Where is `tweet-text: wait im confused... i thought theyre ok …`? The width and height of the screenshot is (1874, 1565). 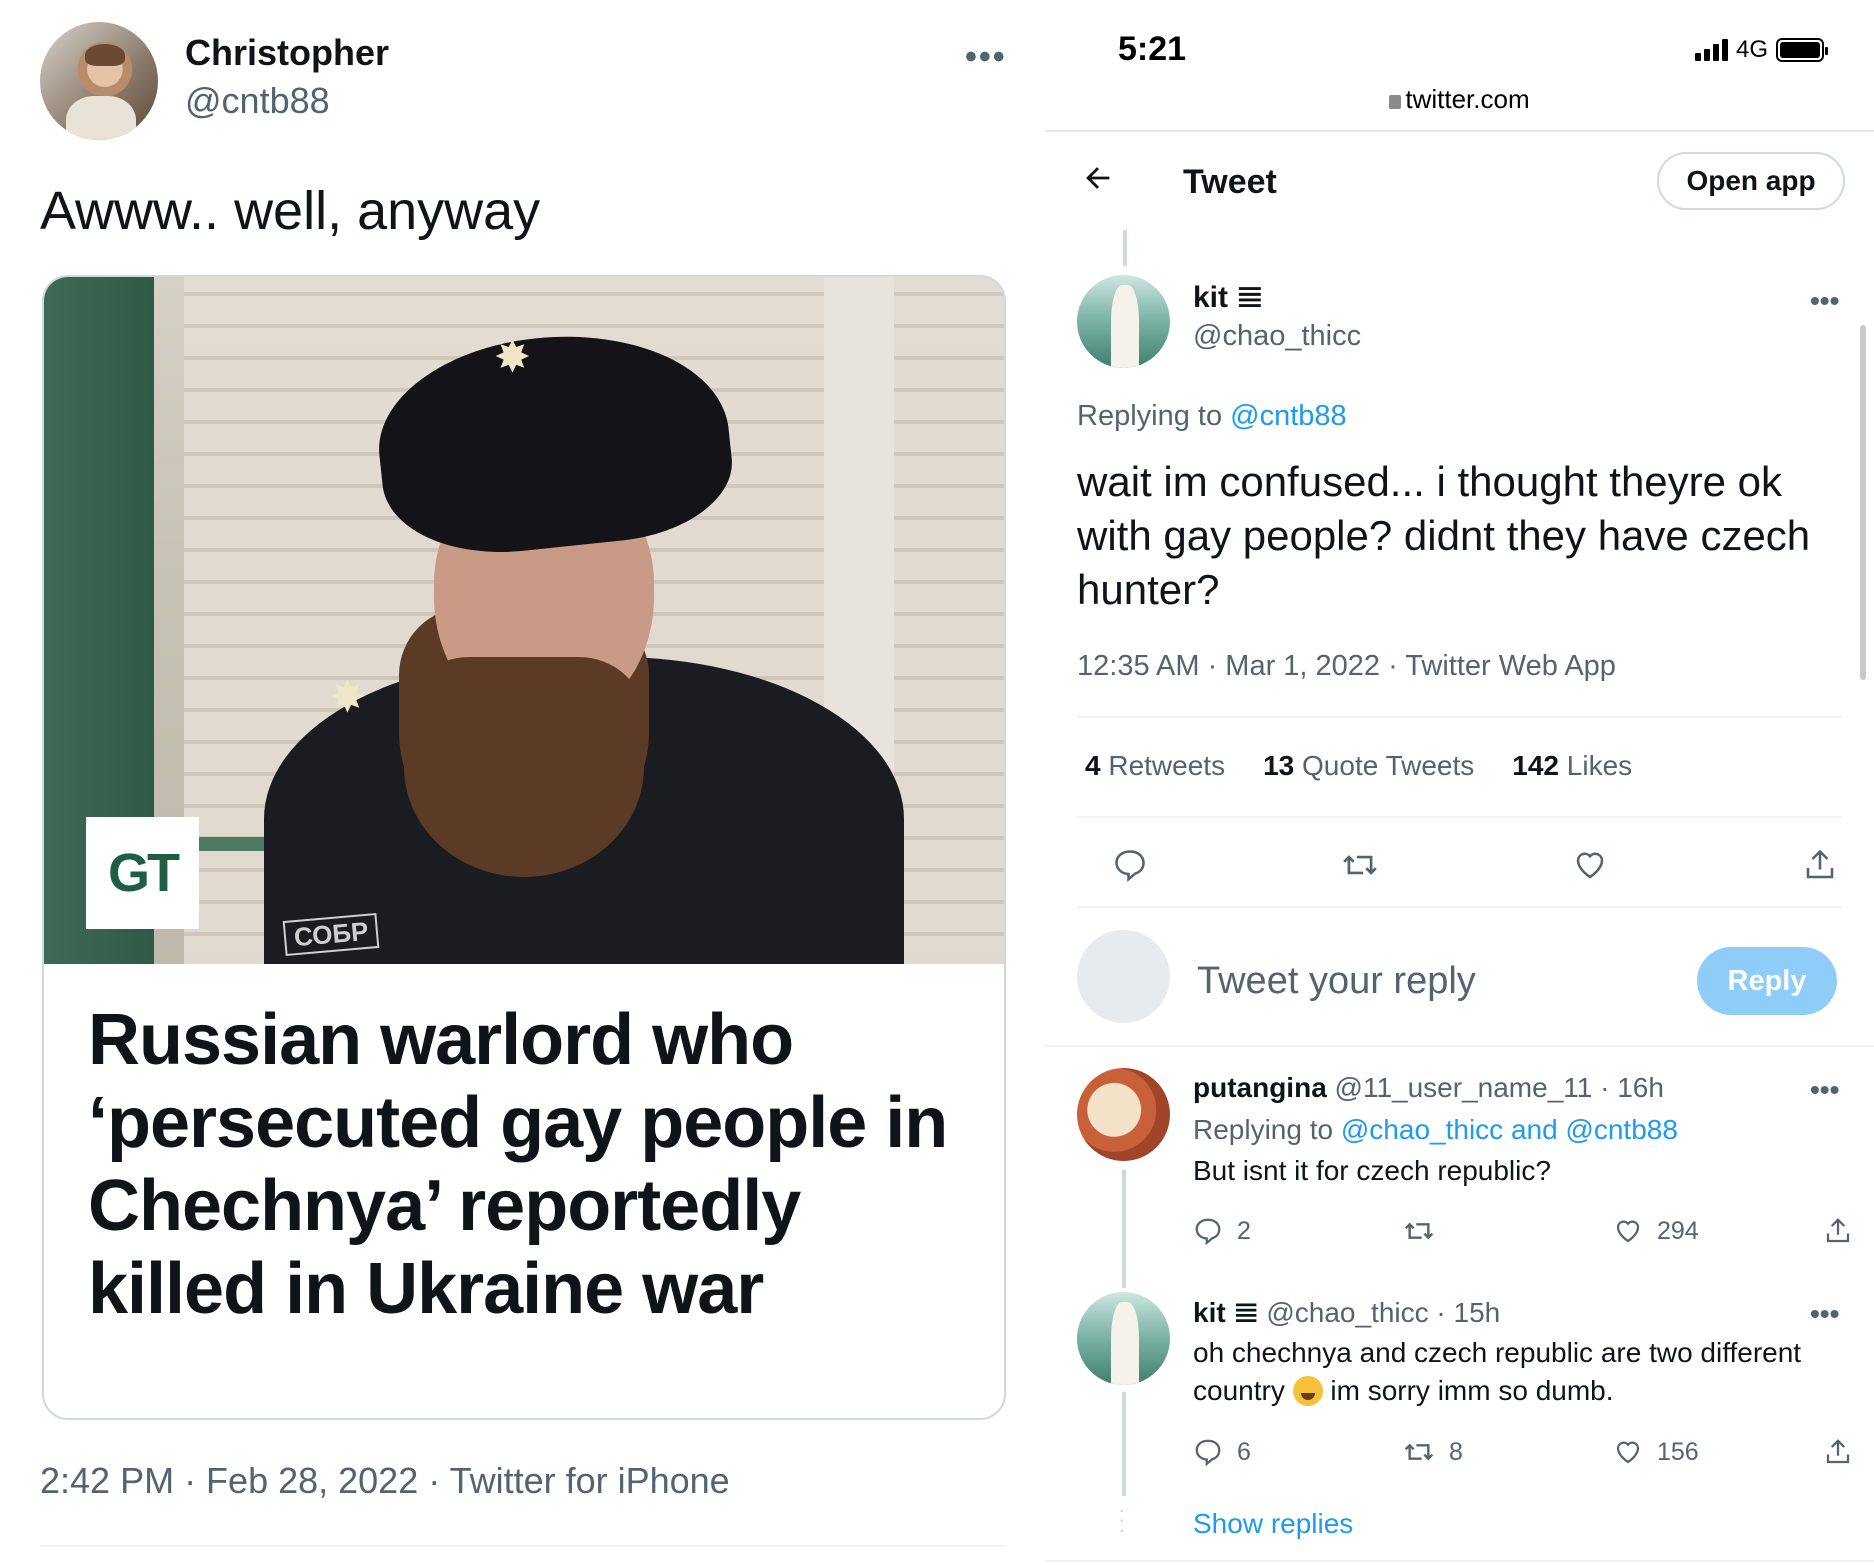
tweet-text: wait im confused... i thought theyre ok … is located at coordinates (1444, 535).